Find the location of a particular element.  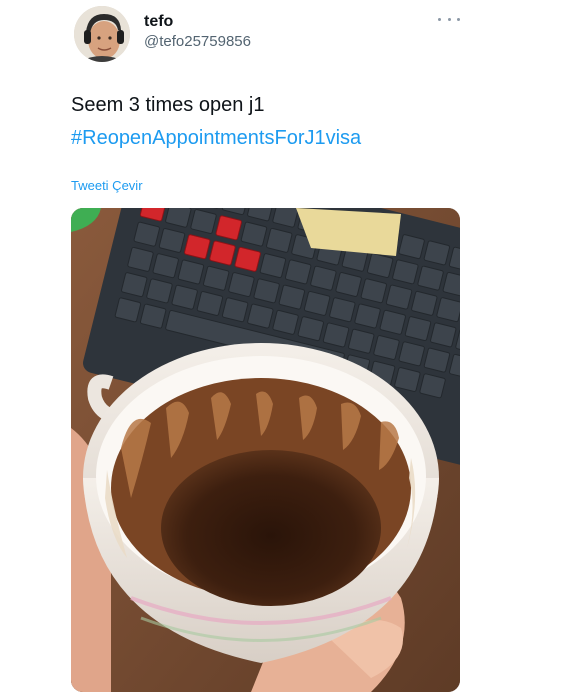

hashtag-link: #ReopenAppointmentsForJ1visa is located at coordinates (216, 138).